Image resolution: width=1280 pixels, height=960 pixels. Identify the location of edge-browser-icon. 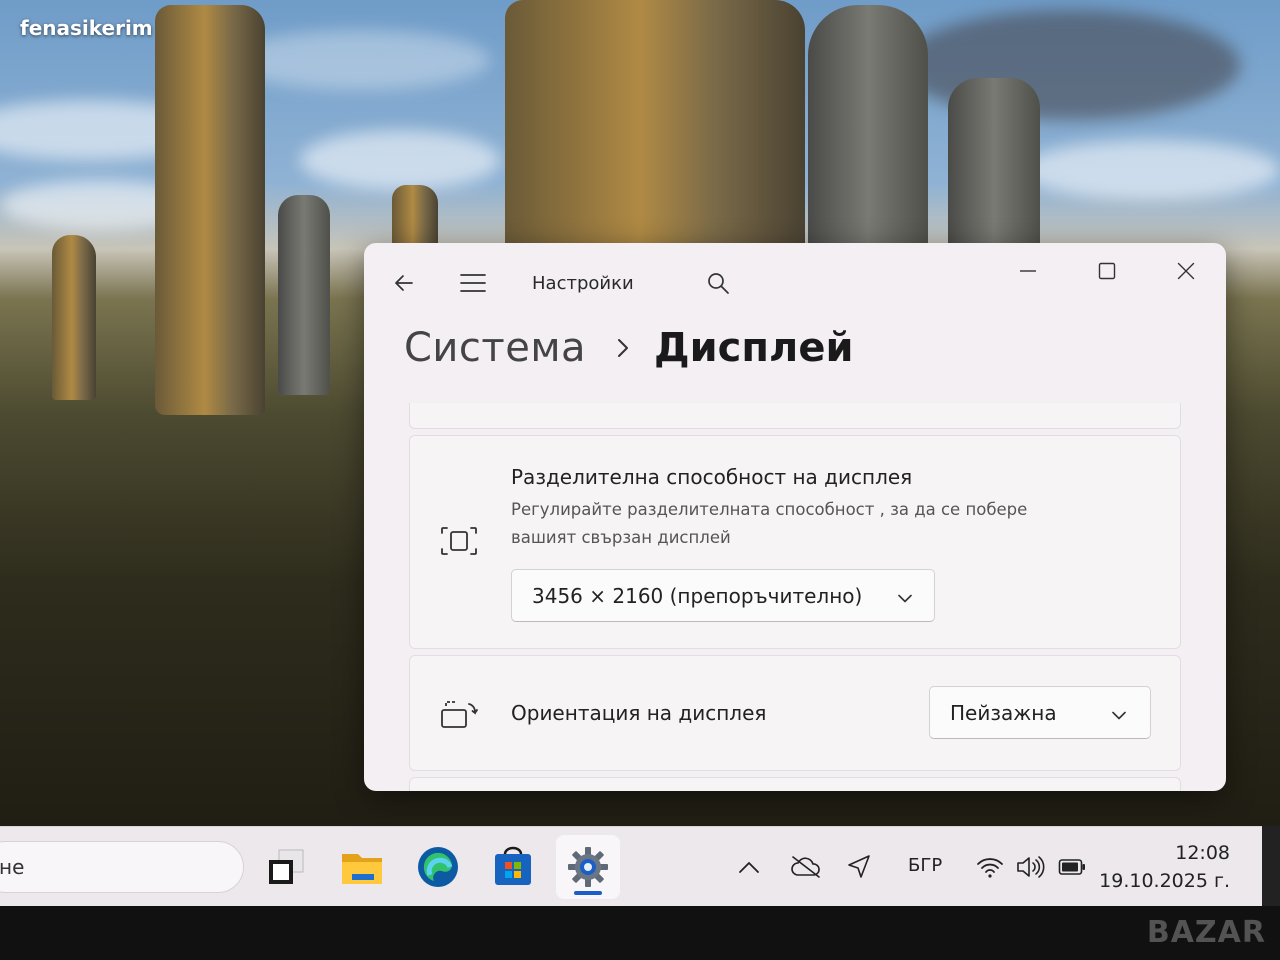
(438, 867).